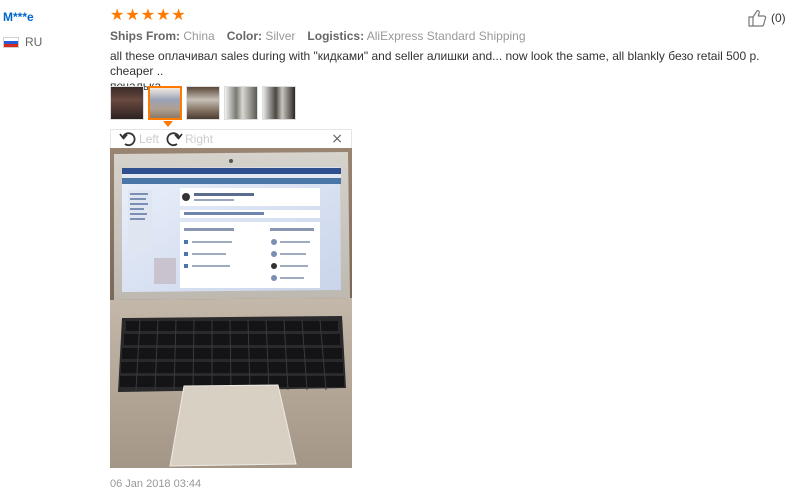 This screenshot has height=500, width=800. Describe the element at coordinates (337, 139) in the screenshot. I see `close-icon: ×` at that location.